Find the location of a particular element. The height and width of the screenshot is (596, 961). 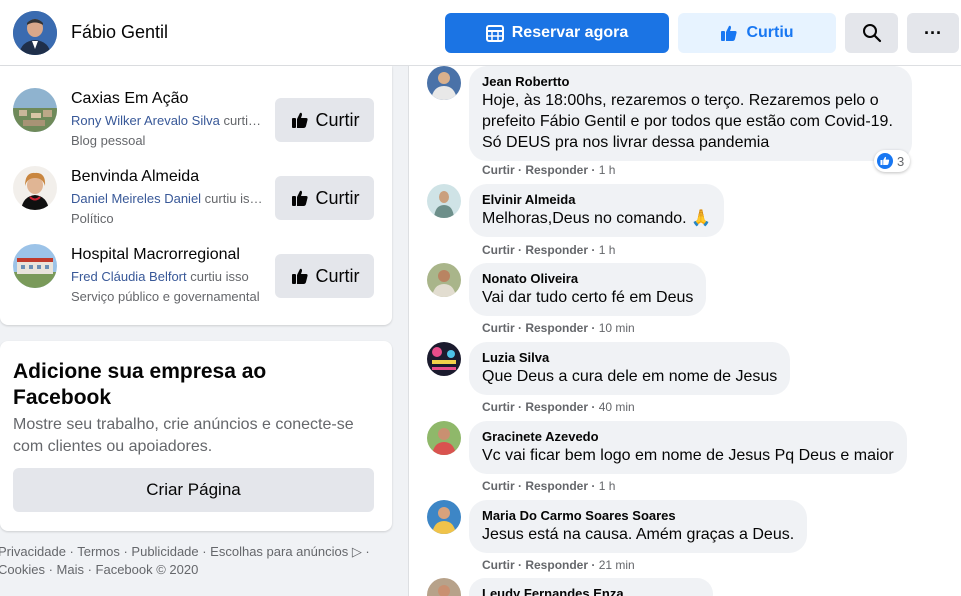

comment-actions: Curtir · Responder · 40 min is located at coordinates (558, 407).